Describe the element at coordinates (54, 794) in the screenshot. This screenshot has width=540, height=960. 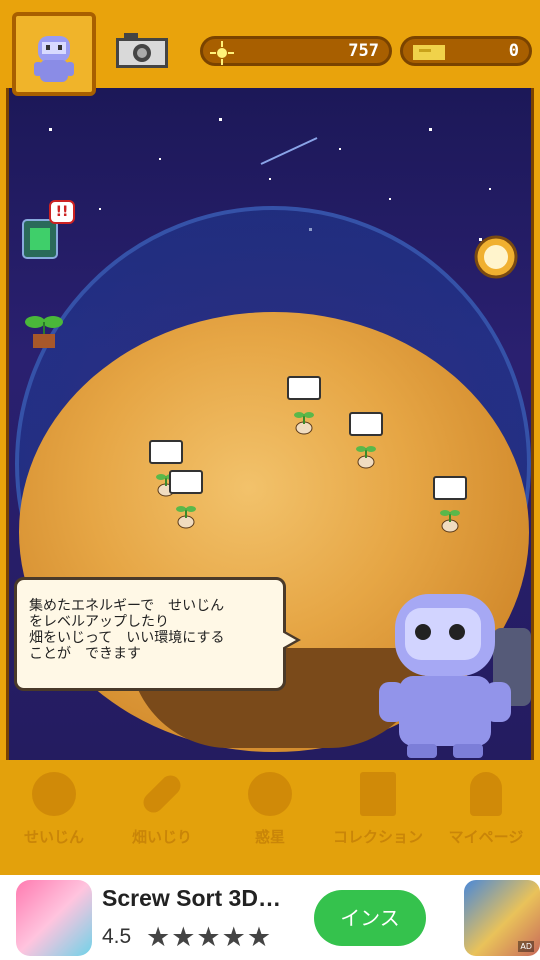
I see `seijin-icon` at that location.